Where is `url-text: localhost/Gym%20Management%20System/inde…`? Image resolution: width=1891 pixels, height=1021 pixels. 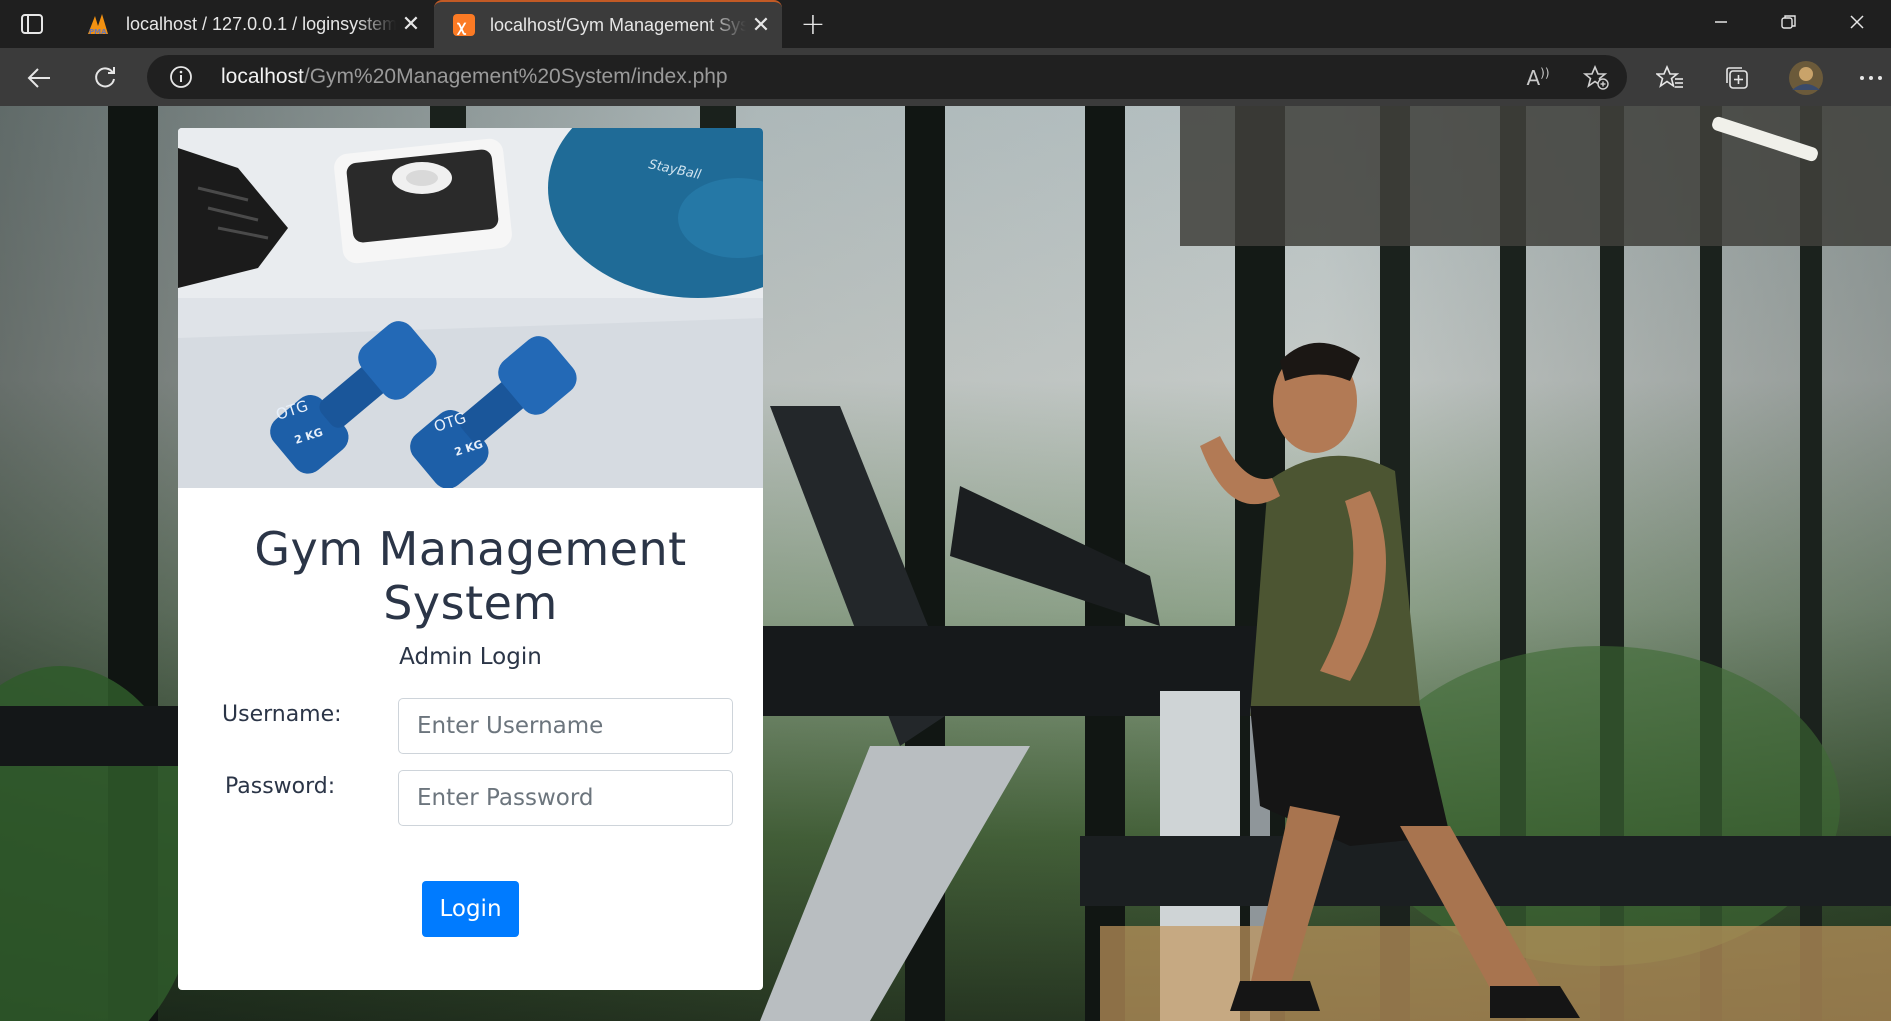 url-text: localhost/Gym%20Management%20System/inde… is located at coordinates (474, 77).